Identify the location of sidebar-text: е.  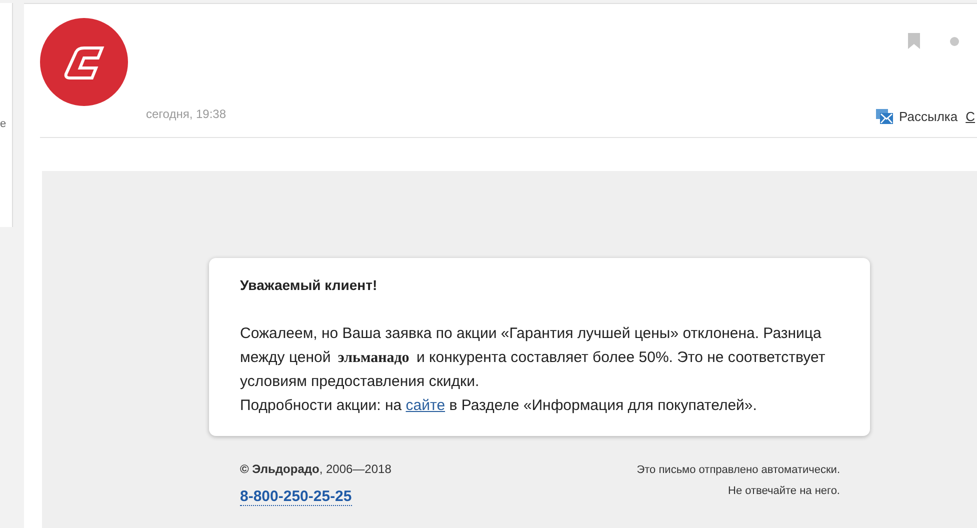
(3, 124).